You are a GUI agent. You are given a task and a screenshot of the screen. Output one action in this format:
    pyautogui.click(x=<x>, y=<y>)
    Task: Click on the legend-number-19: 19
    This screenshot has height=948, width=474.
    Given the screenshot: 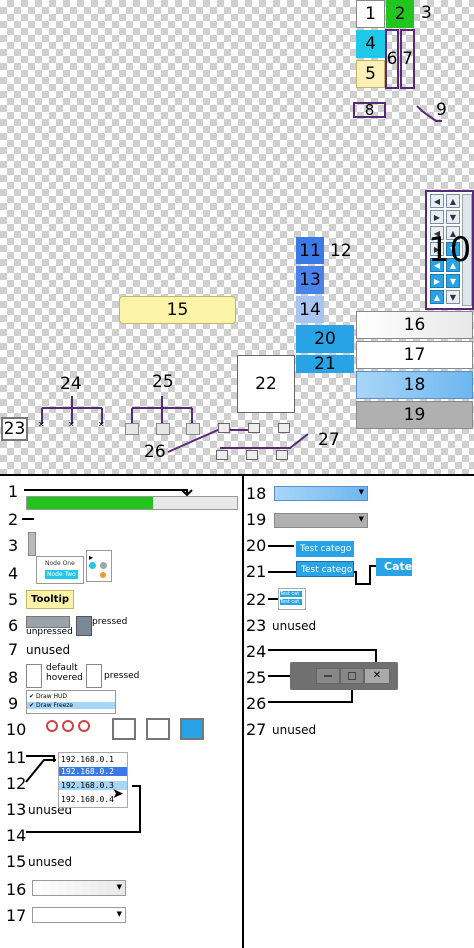 What is the action you would take?
    pyautogui.click(x=256, y=519)
    